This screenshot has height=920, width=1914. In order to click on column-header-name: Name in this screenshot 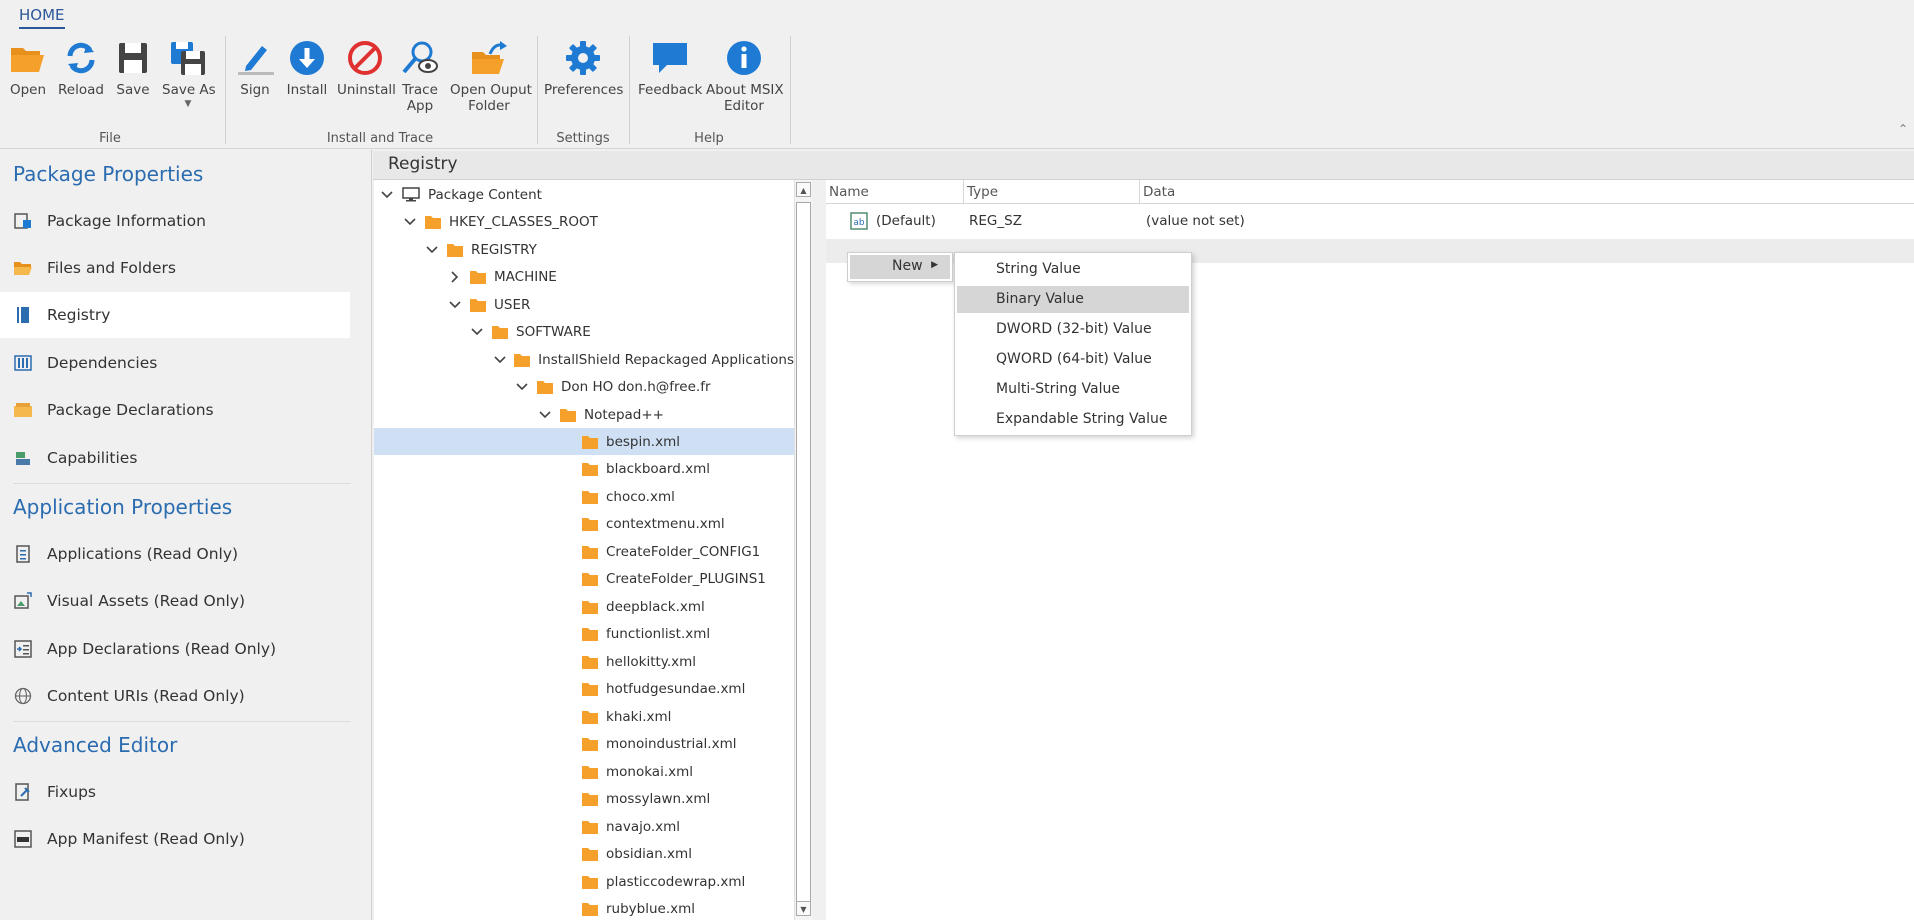, I will do `click(895, 192)`.